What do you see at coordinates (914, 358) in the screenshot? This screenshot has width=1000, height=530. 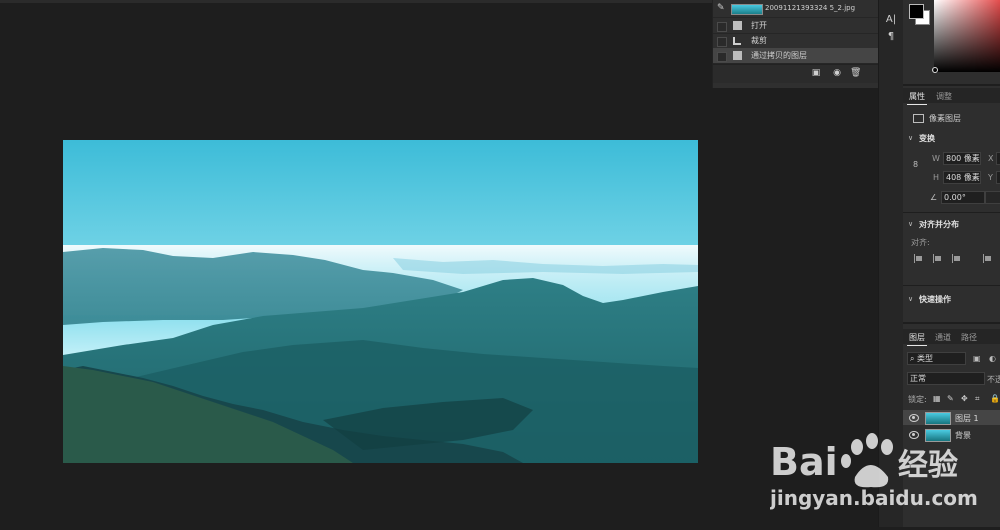 I see `search-icon: ⌕` at bounding box center [914, 358].